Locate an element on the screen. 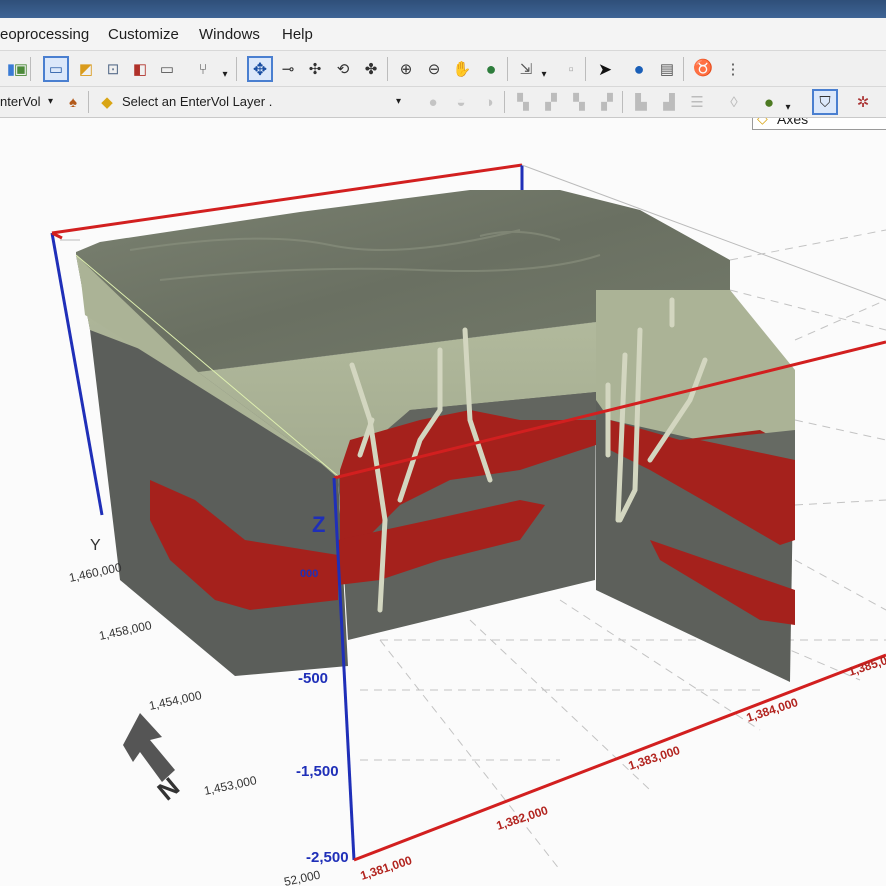  layer-diamond-icon: ◆ is located at coordinates (107, 102).